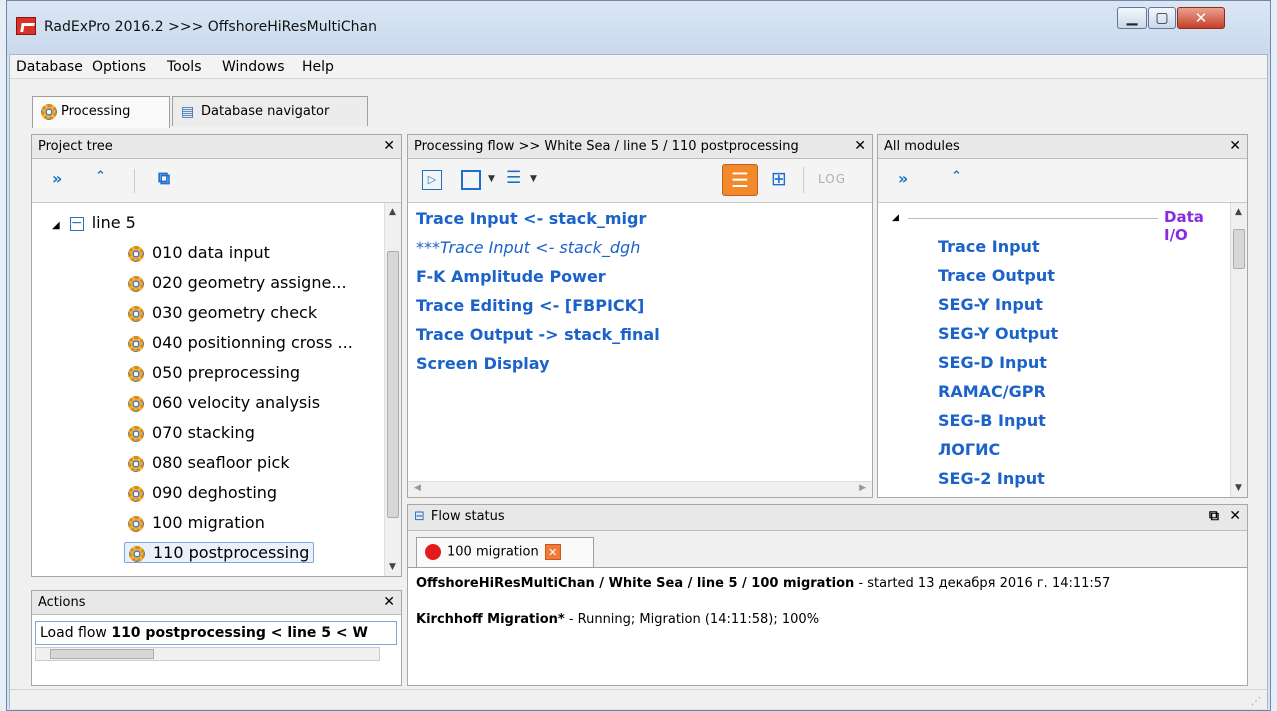 The width and height of the screenshot is (1277, 711). I want to click on project-tree-scrollbar: ▲ ▼, so click(392, 389).